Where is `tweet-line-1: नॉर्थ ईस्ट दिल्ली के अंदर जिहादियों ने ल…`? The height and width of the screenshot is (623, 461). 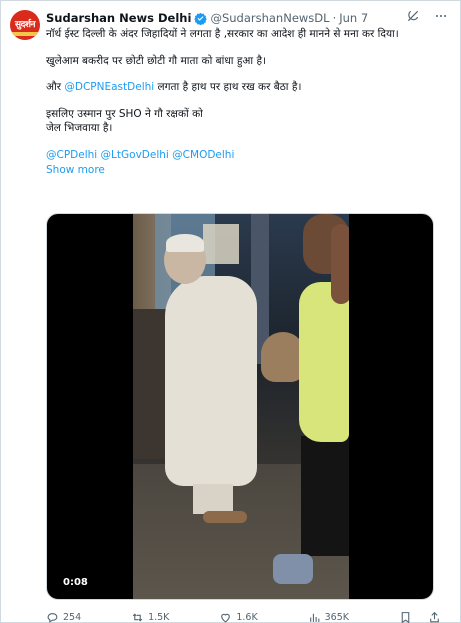
tweet-line-1: नॉर्थ ईस्ट दिल्ली के अंदर जिहादियों ने ल… is located at coordinates (222, 34).